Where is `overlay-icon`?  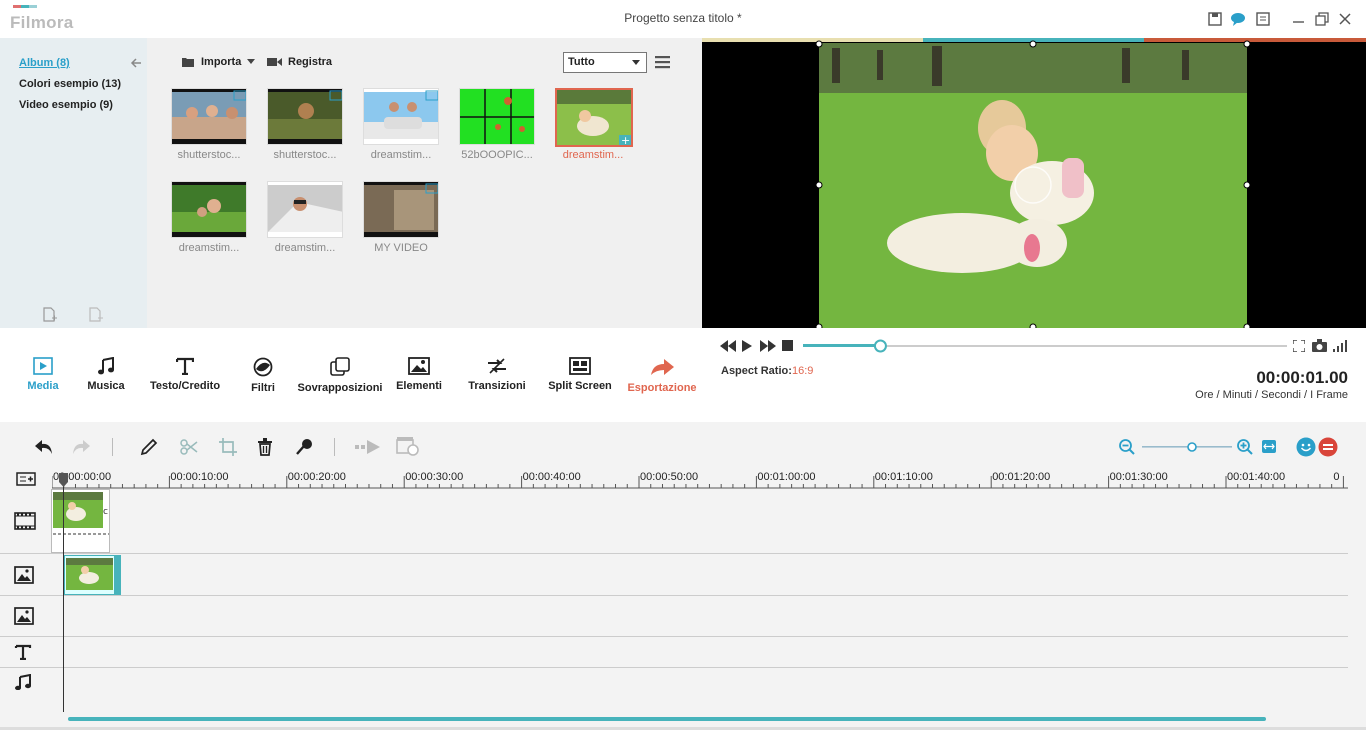 overlay-icon is located at coordinates (340, 366).